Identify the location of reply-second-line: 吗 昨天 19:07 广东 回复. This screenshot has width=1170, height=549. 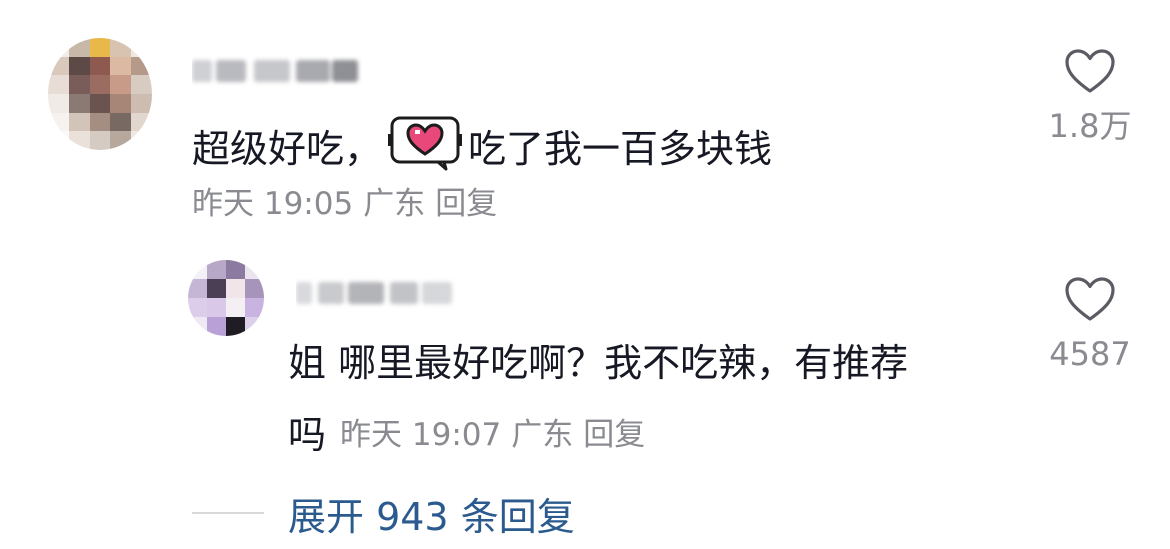
(466, 432).